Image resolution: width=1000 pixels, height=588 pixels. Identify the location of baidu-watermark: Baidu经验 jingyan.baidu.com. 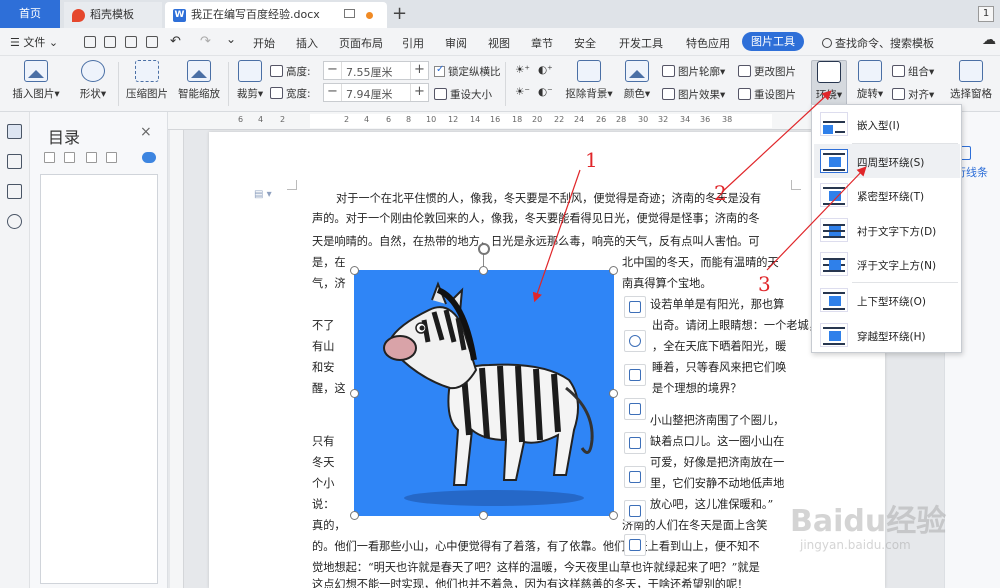
(868, 524).